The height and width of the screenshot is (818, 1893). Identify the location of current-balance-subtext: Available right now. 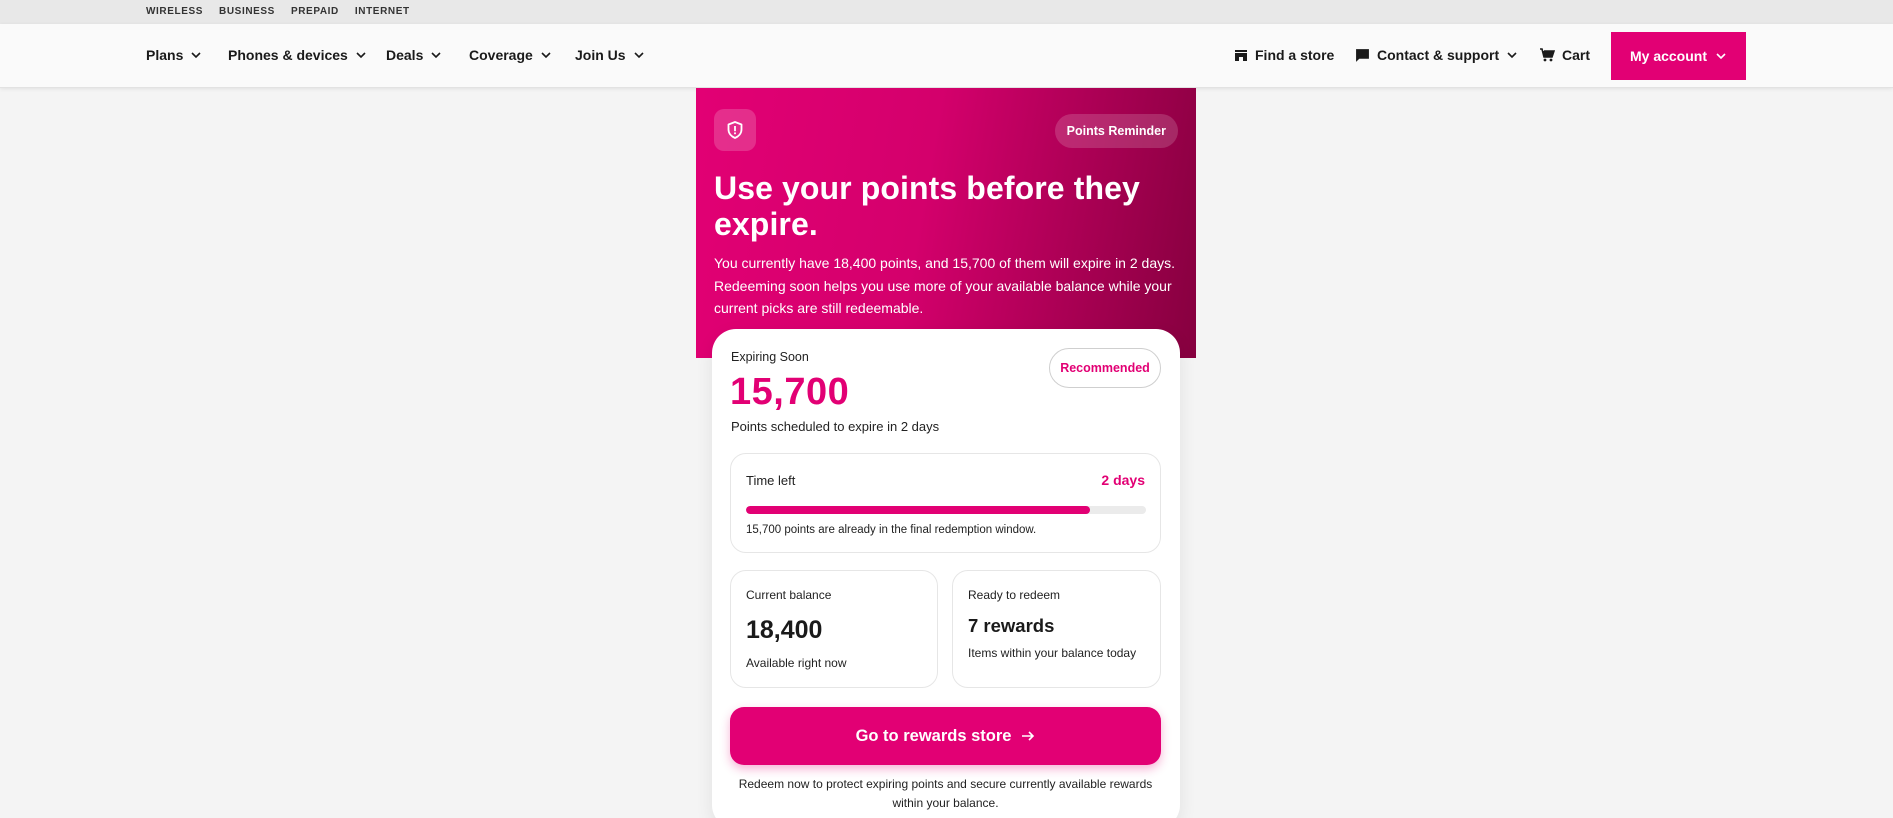
(796, 663).